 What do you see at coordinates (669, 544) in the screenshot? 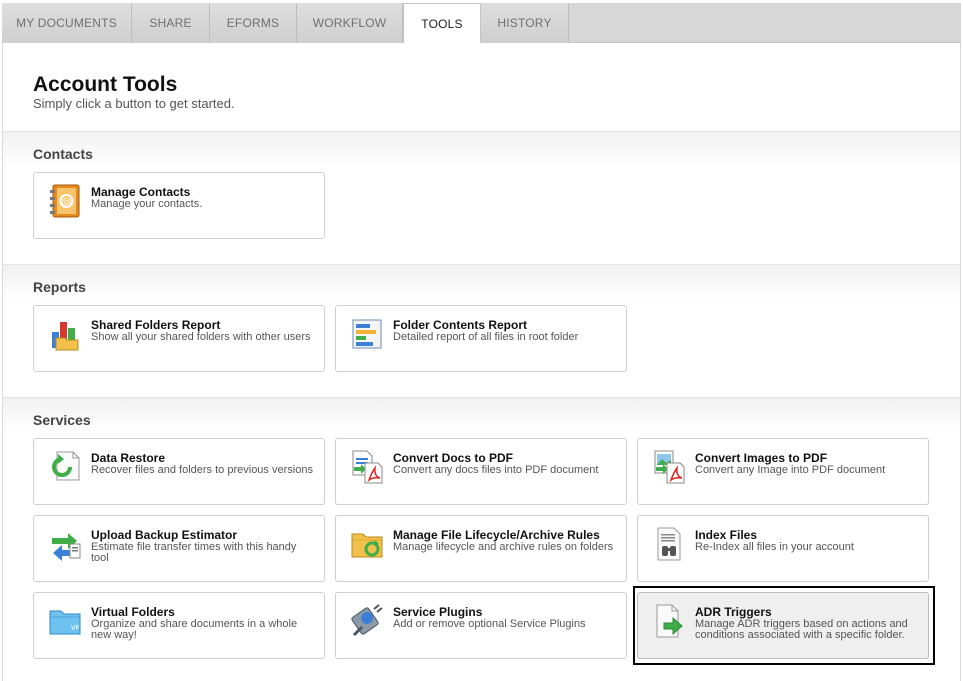
I see `index-files-icon` at bounding box center [669, 544].